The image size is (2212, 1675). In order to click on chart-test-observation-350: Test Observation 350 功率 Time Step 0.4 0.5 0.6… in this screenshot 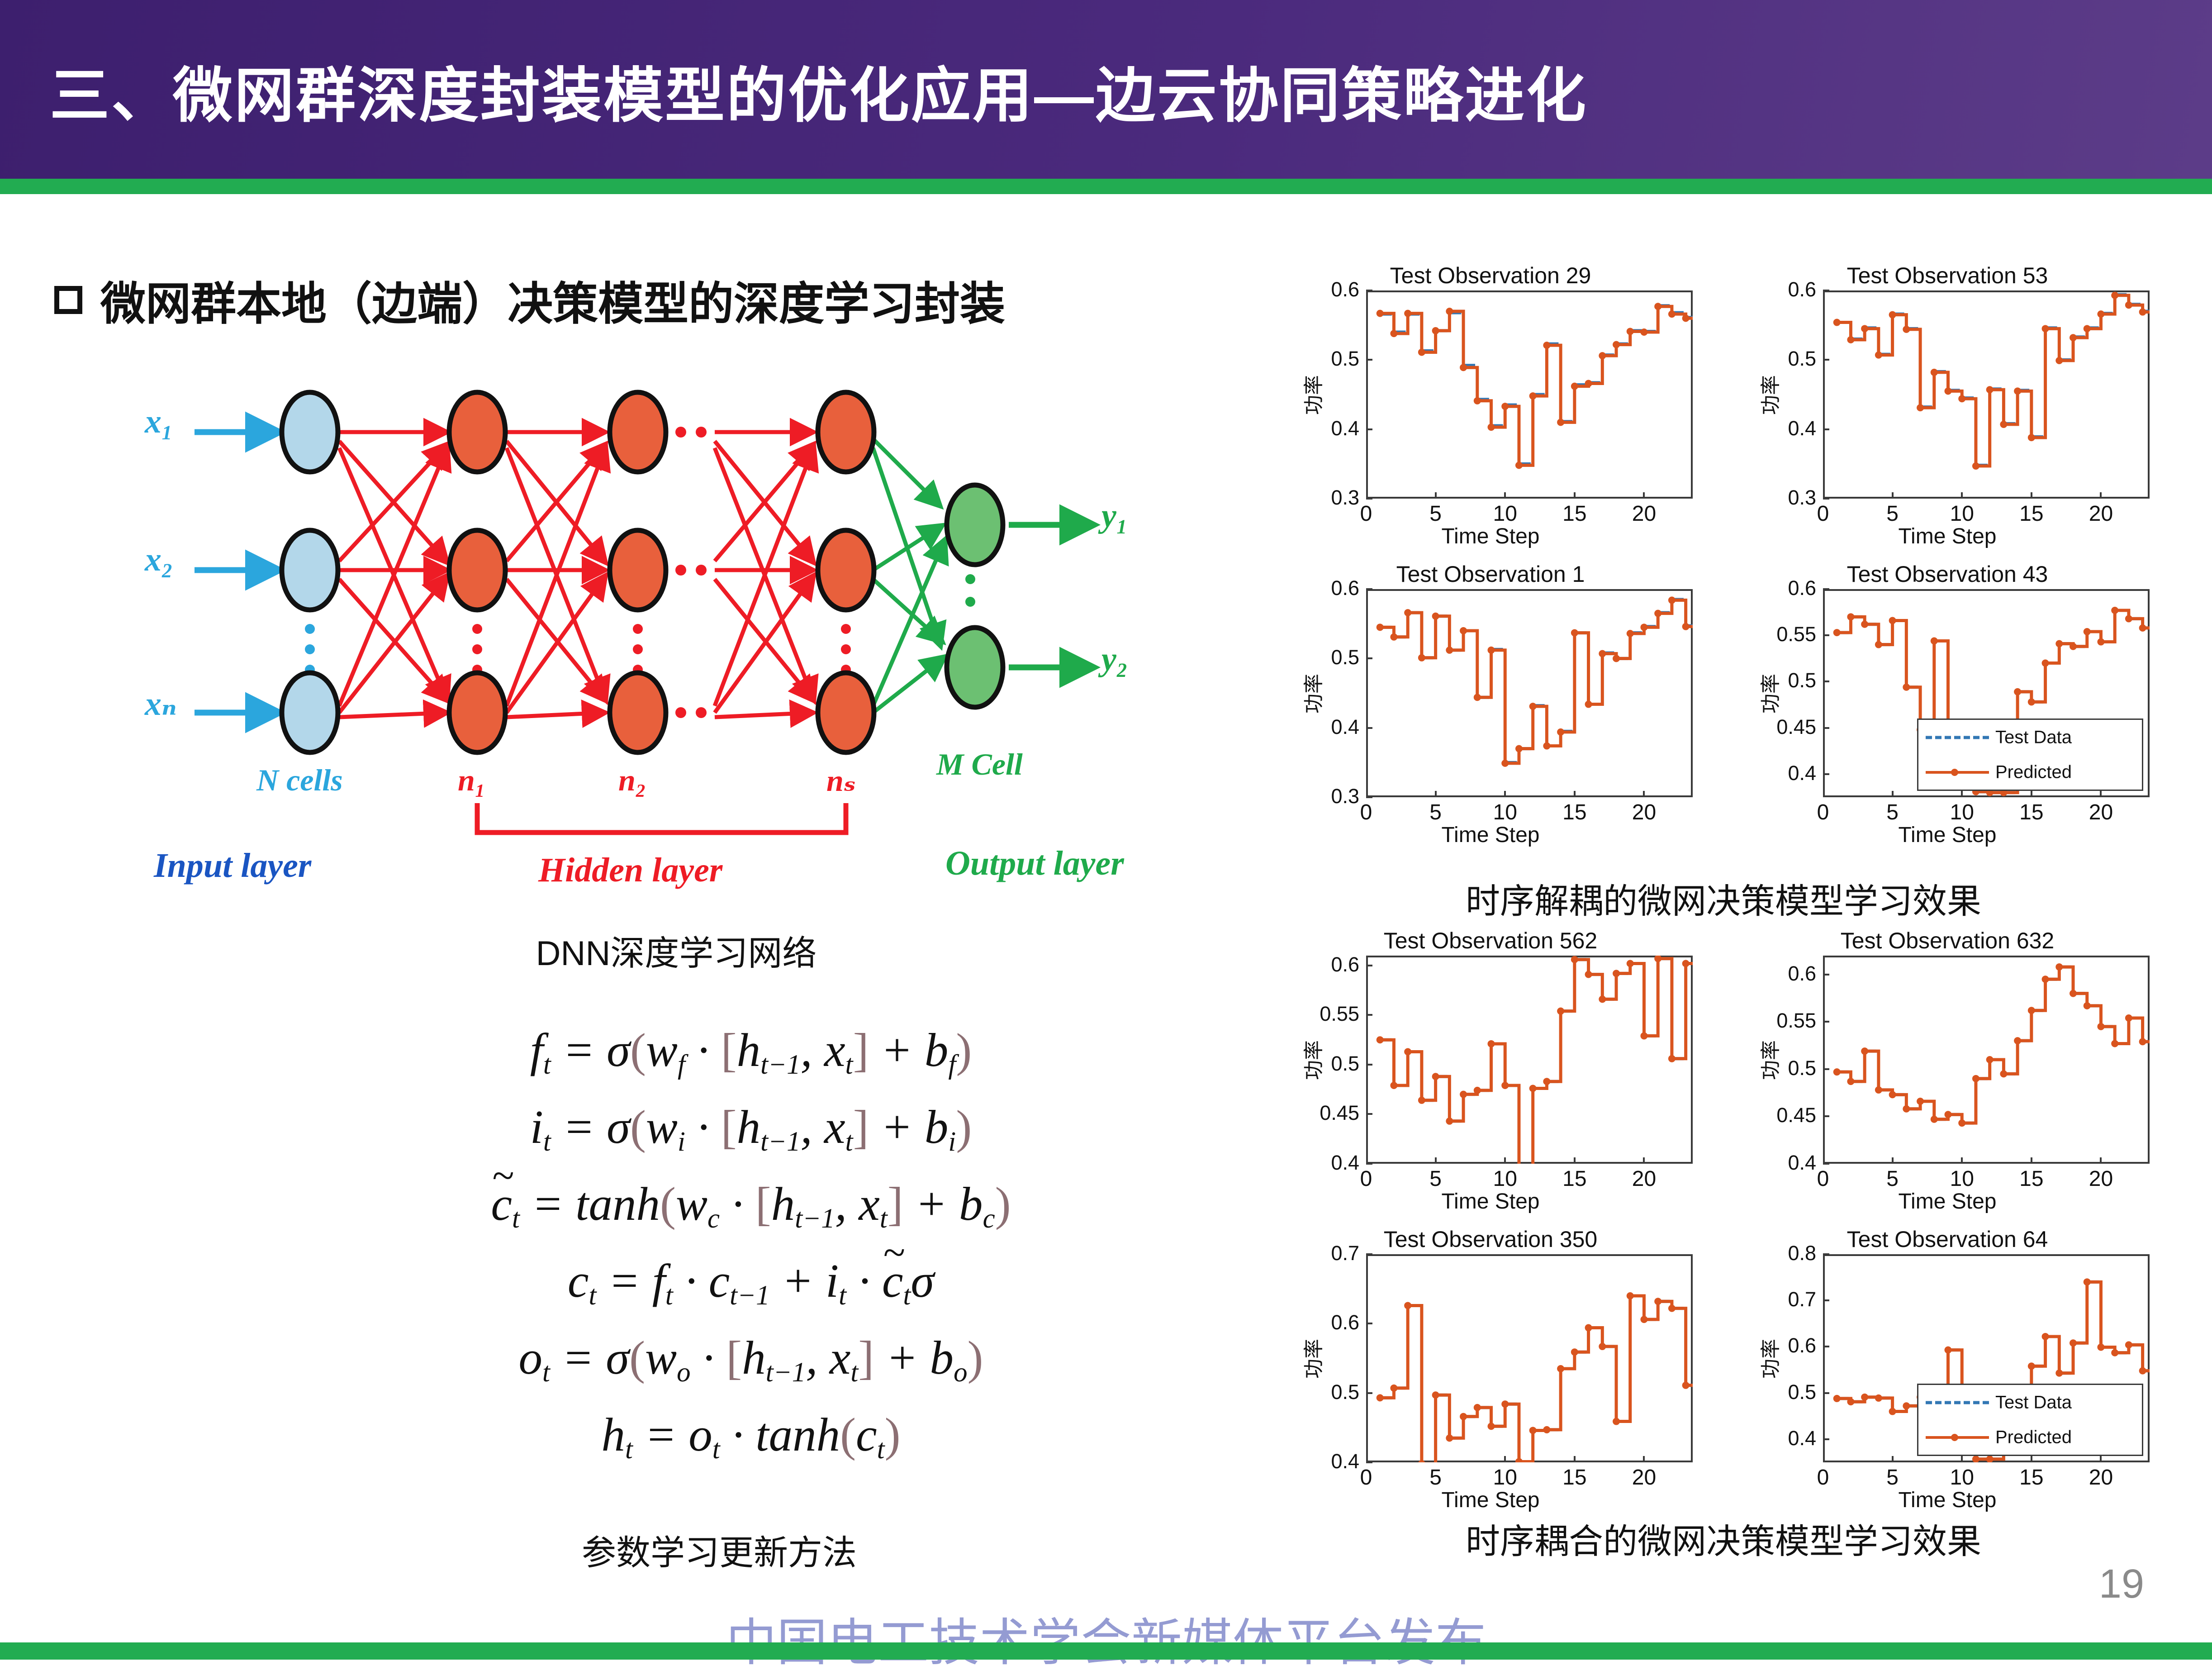, I will do `click(1490, 1371)`.